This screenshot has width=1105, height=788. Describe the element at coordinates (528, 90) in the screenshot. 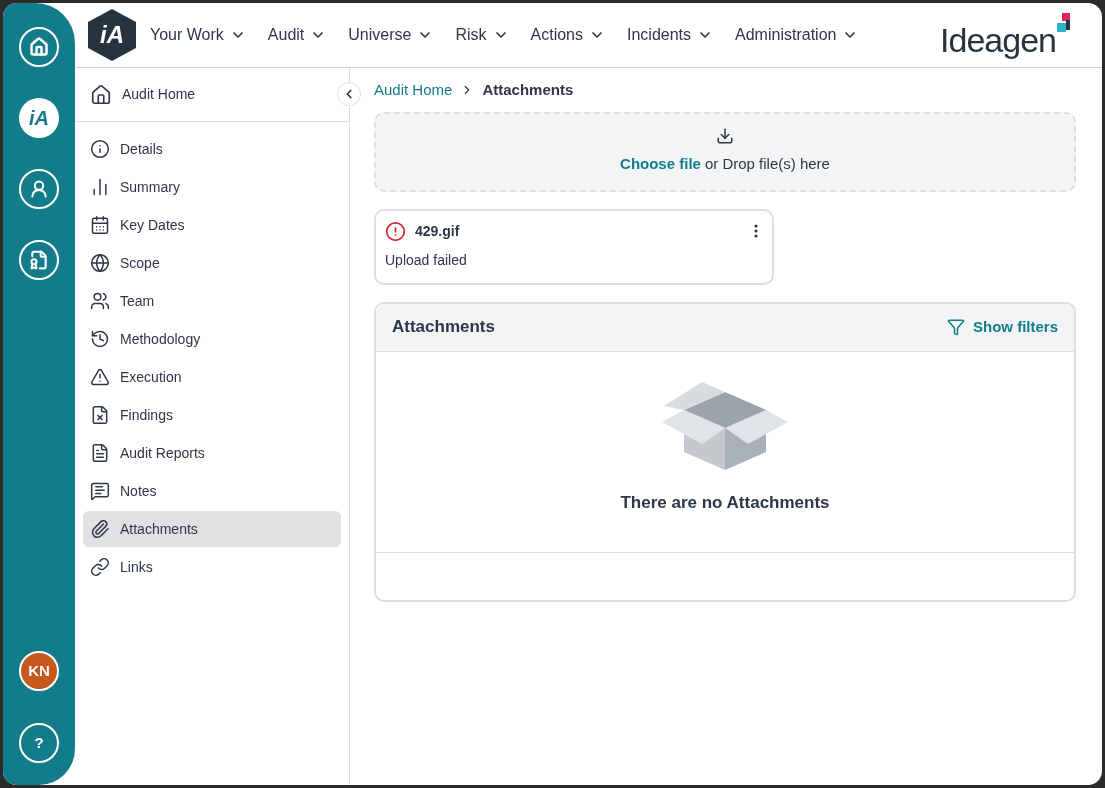

I see `breadcrumb-current: Attachments` at that location.